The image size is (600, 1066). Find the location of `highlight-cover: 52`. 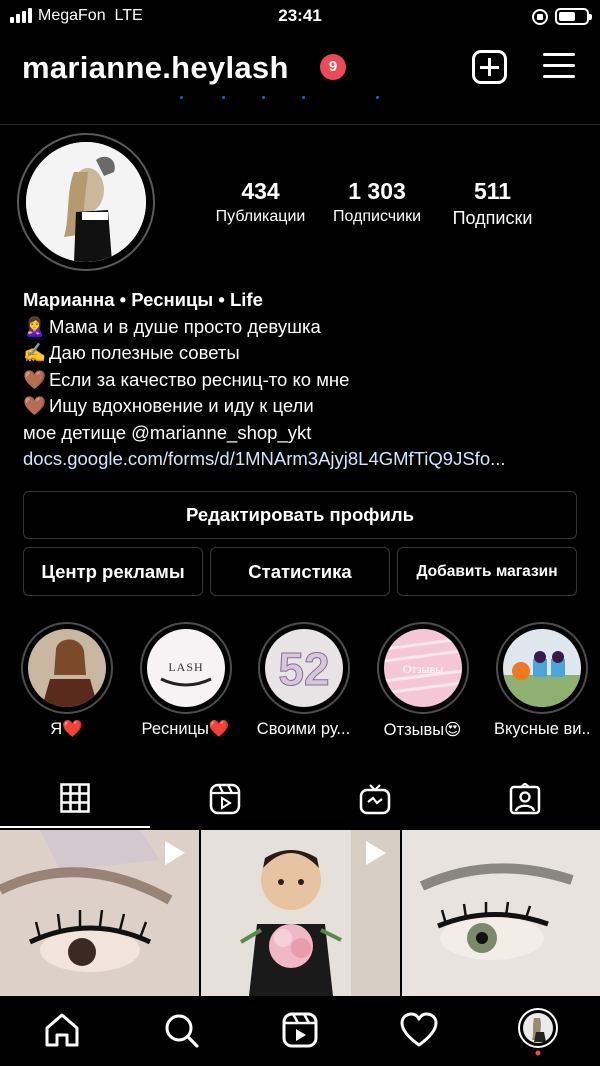

highlight-cover: 52 is located at coordinates (303, 668).